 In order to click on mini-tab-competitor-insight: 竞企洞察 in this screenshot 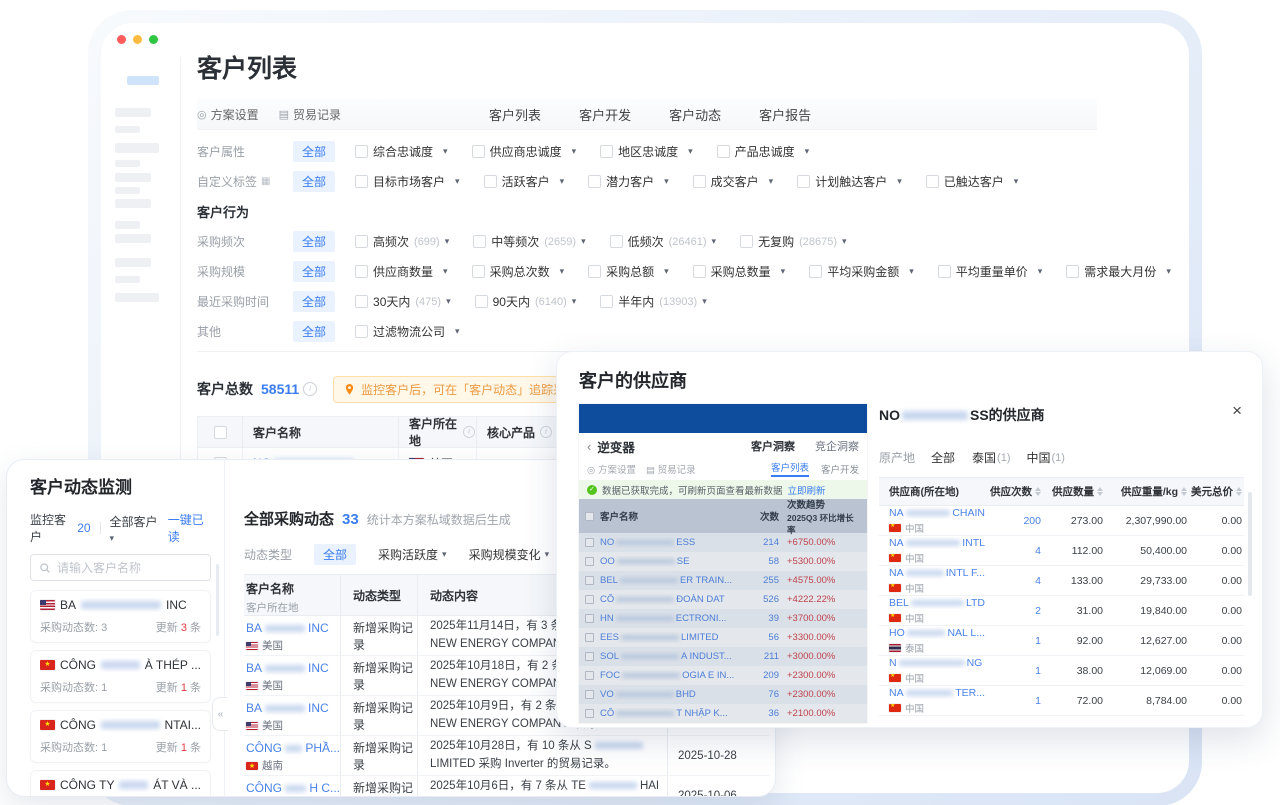, I will do `click(837, 446)`.